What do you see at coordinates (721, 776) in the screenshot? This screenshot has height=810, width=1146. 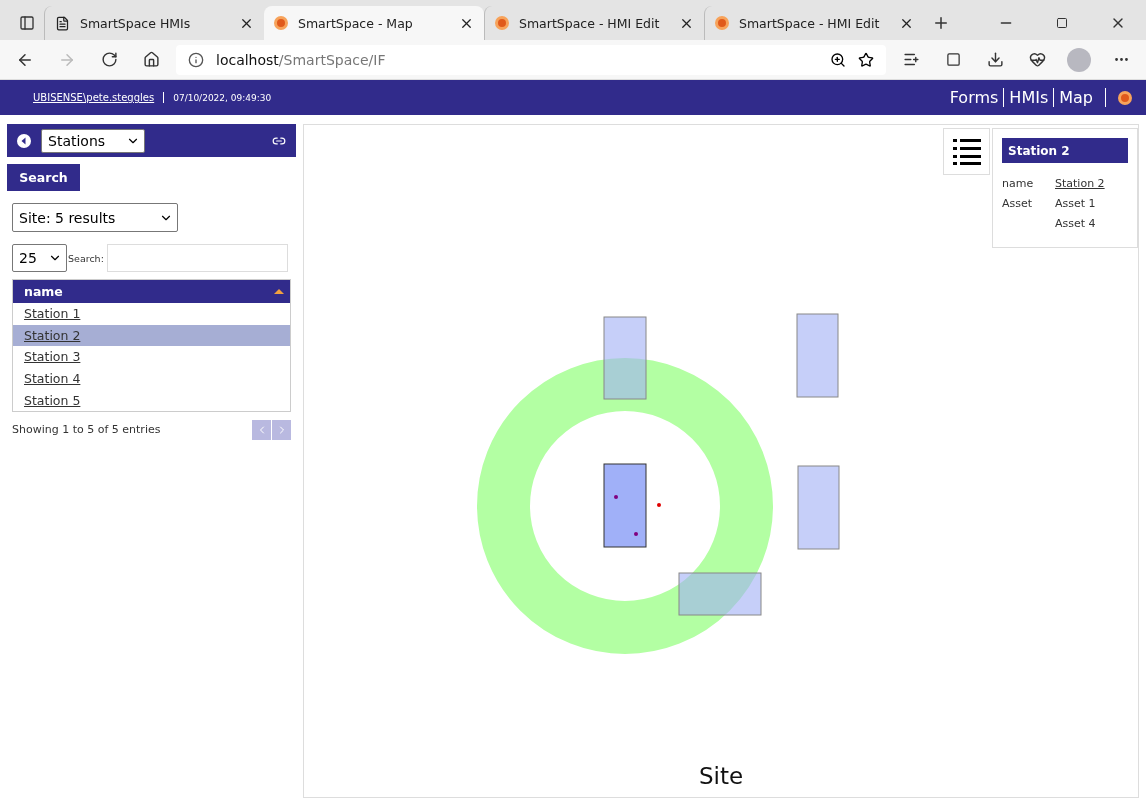 I see `map-label: Site` at bounding box center [721, 776].